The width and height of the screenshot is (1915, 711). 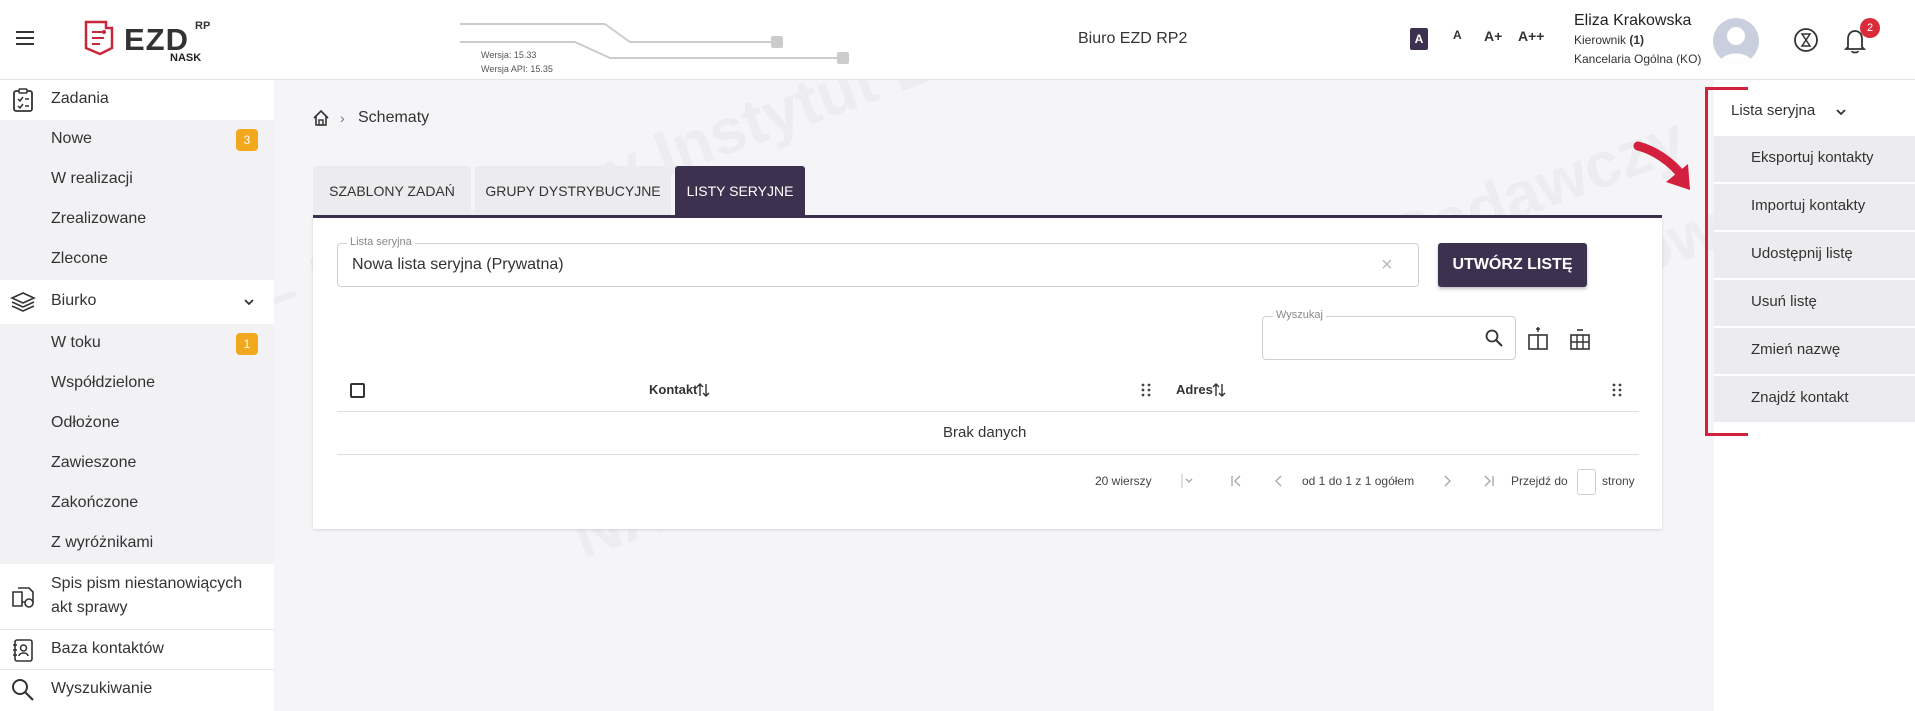 I want to click on sidebar-item-label-line2: akt sprawy, so click(x=89, y=607).